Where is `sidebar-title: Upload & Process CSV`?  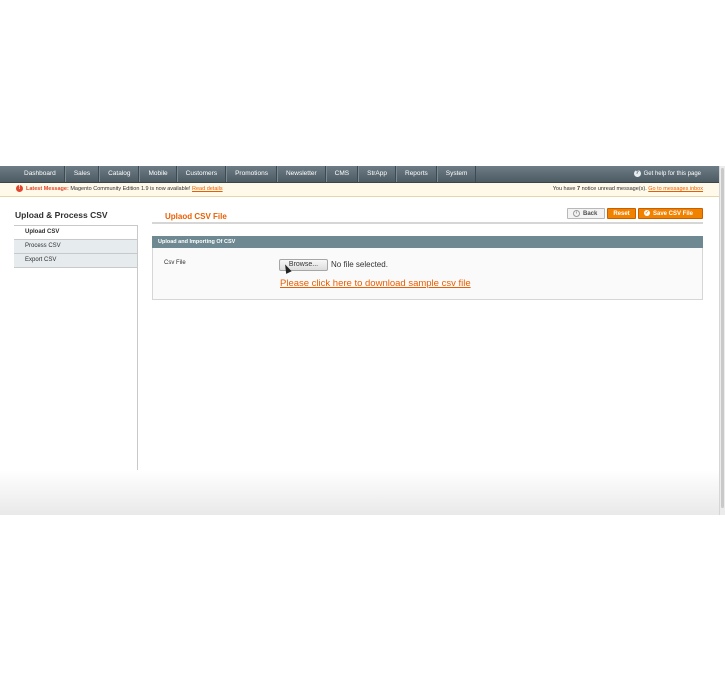
sidebar-title: Upload & Process CSV is located at coordinates (61, 215).